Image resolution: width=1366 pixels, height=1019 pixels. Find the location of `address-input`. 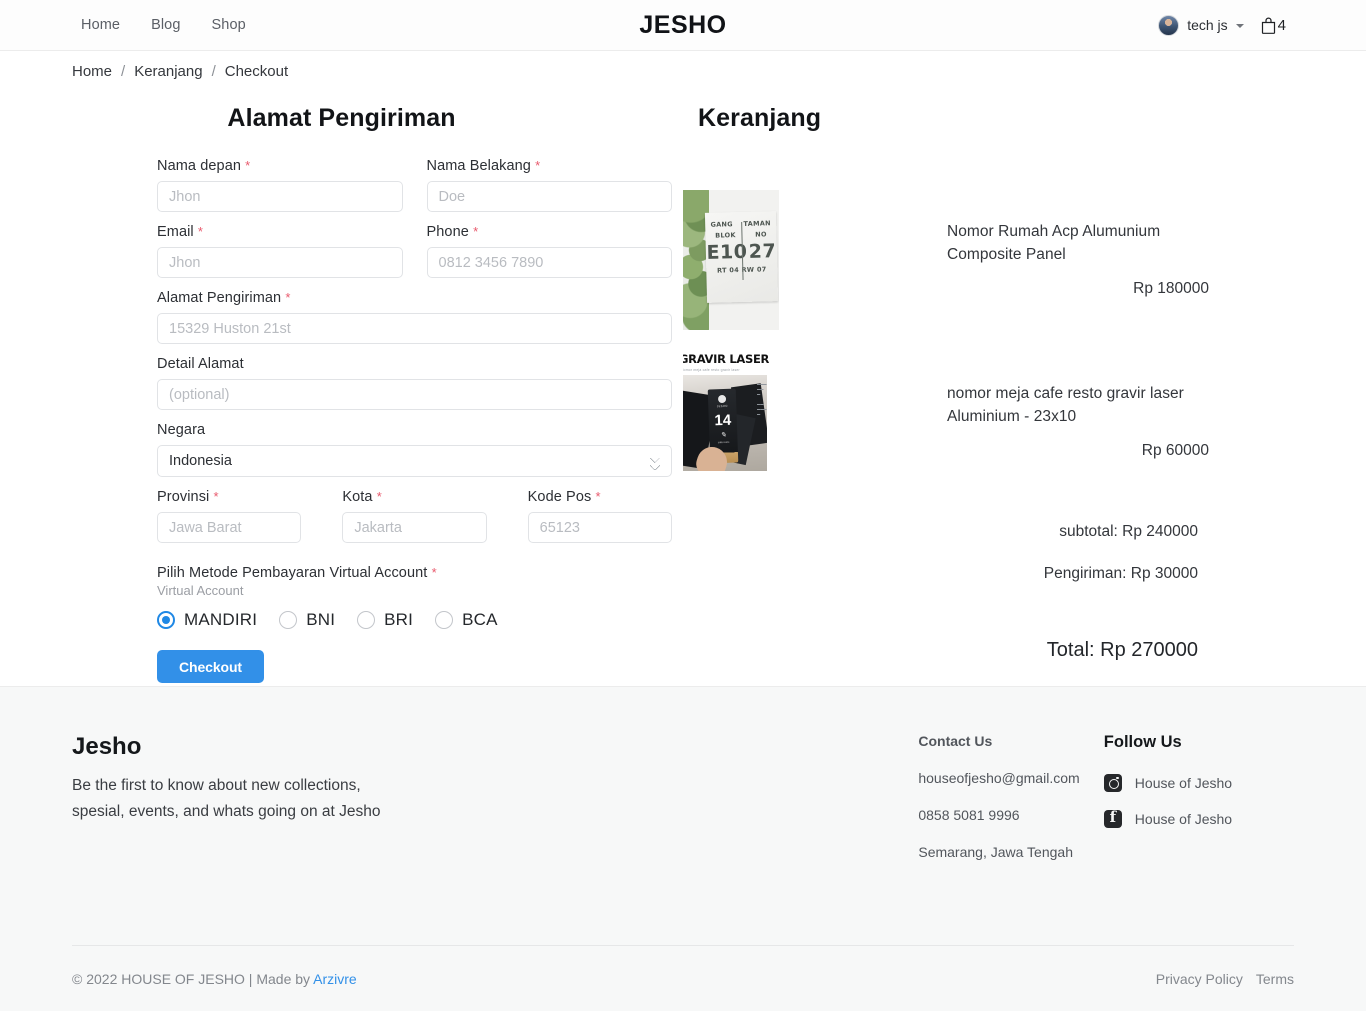

address-input is located at coordinates (414, 328).